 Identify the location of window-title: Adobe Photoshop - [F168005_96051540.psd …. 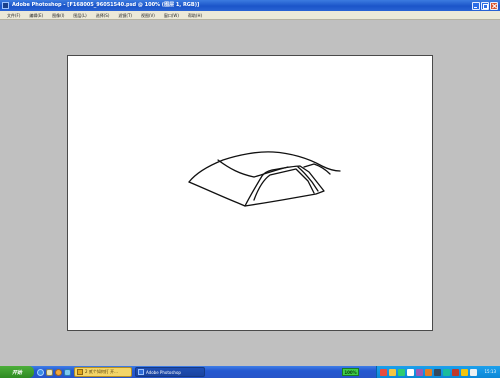
(106, 5).